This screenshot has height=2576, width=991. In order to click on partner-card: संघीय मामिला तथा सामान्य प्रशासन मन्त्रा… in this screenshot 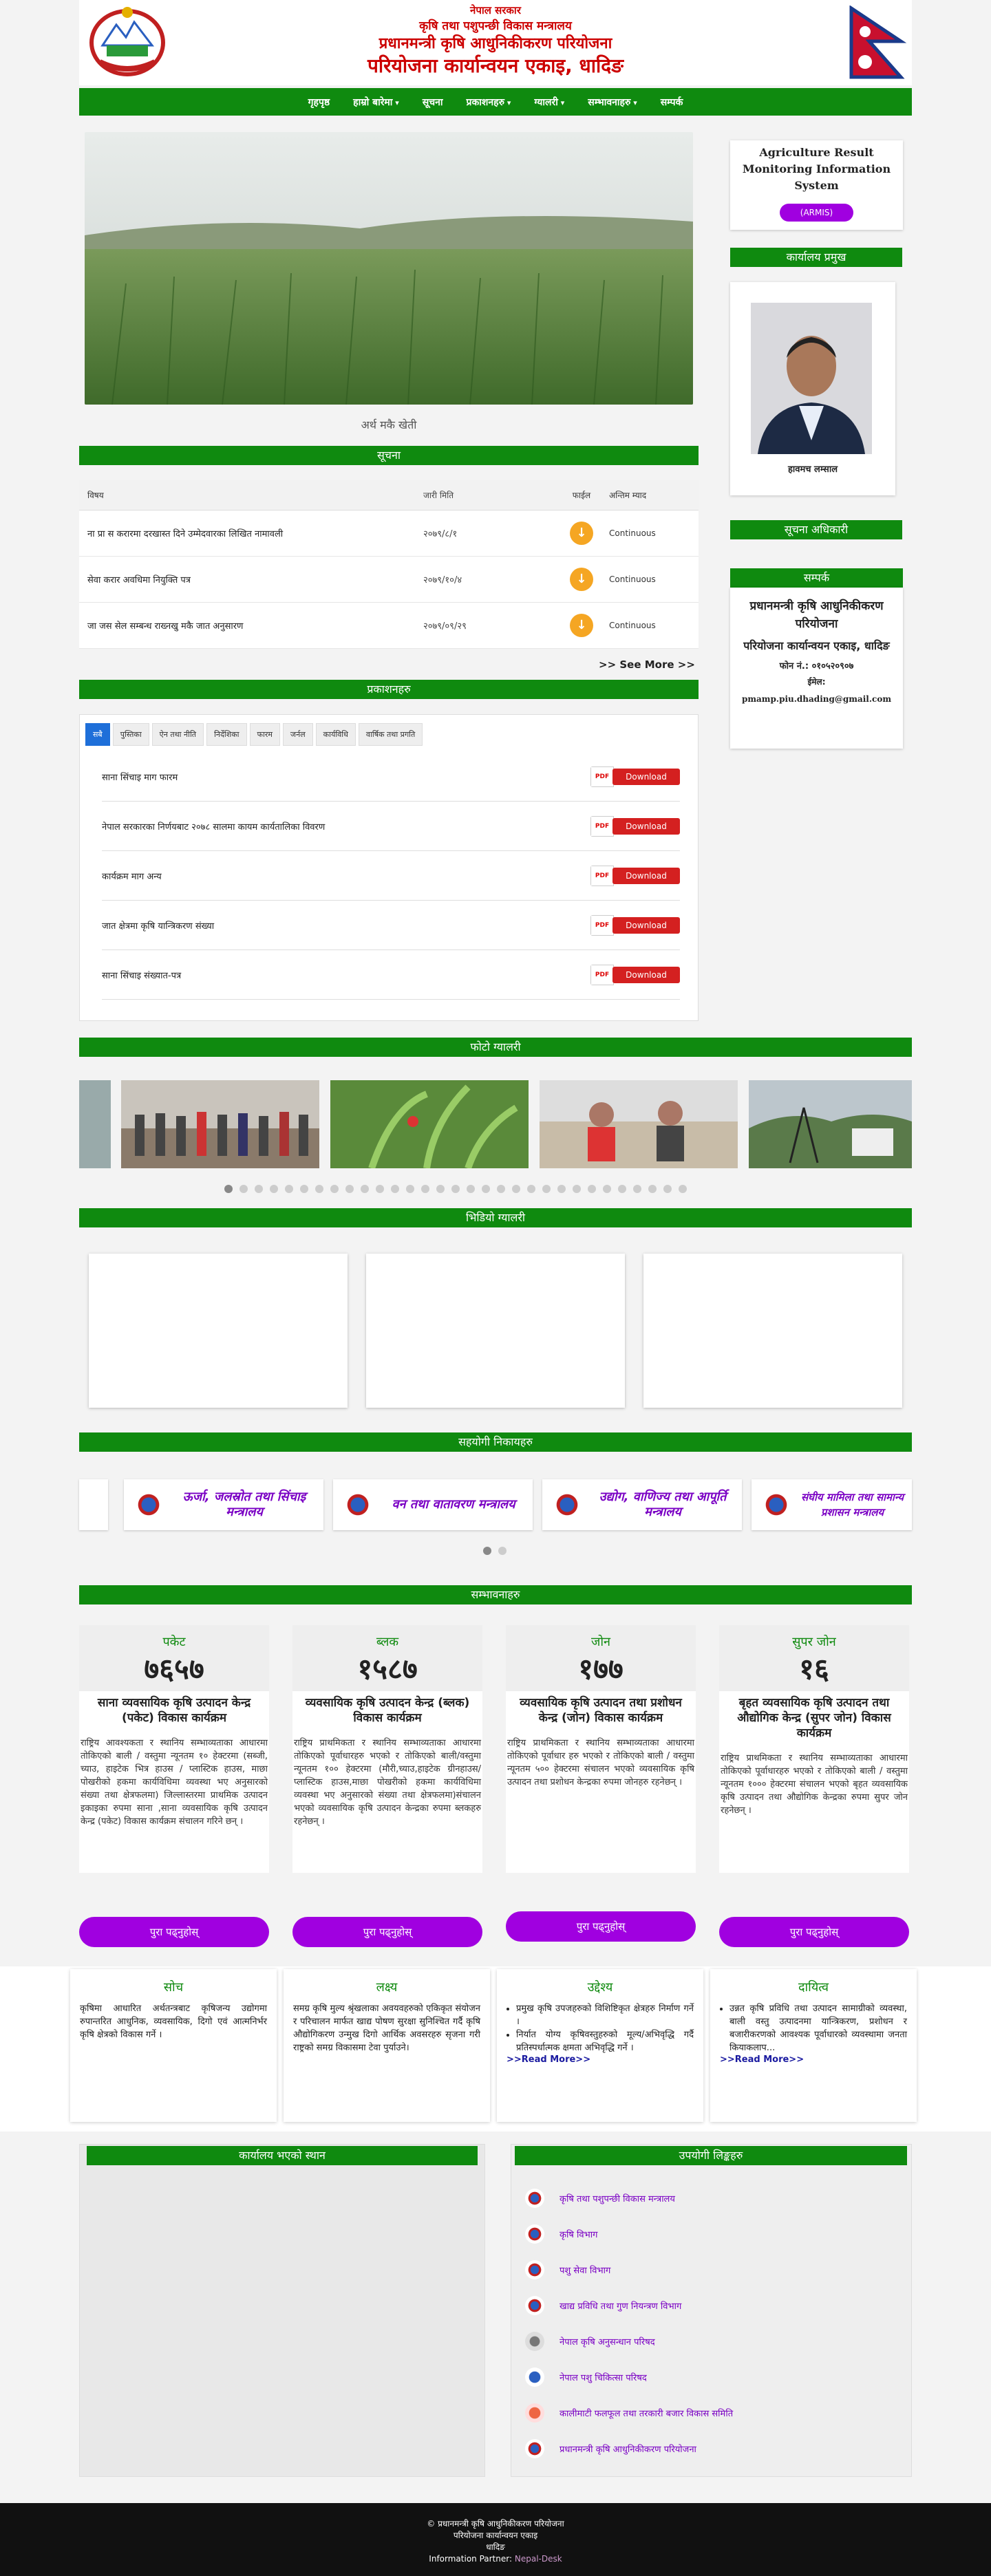, I will do `click(832, 1504)`.